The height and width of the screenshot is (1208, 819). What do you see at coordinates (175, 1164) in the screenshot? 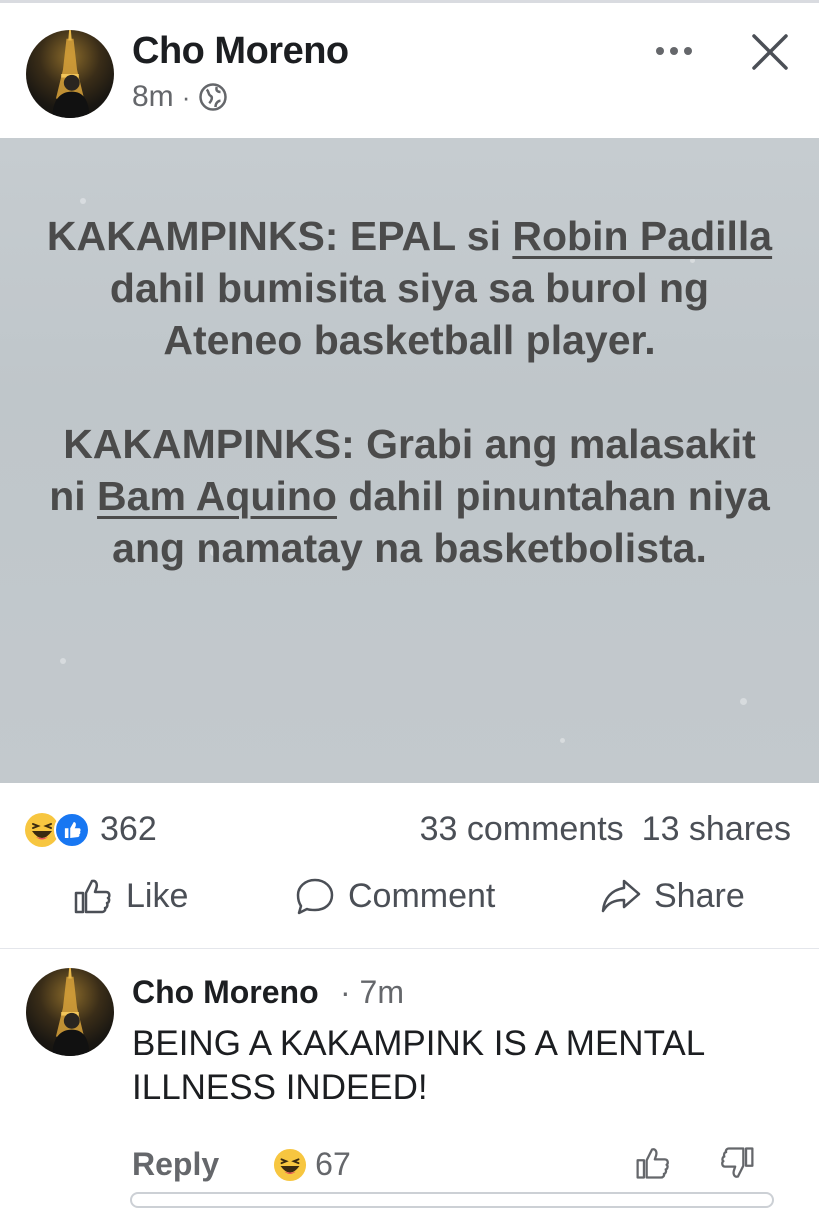
I see `reply-button: Reply` at bounding box center [175, 1164].